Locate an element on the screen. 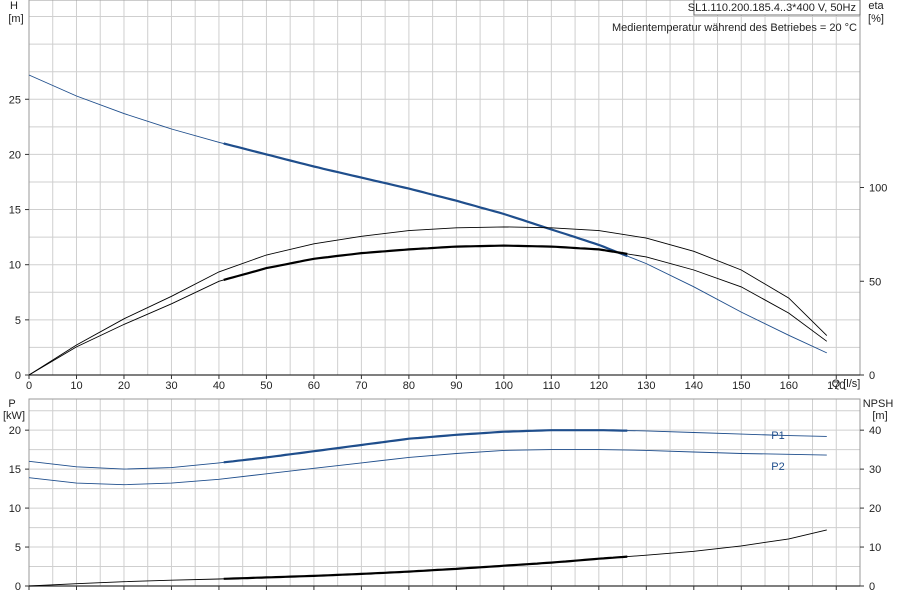 The width and height of the screenshot is (900, 600). x-tick-label: 150 is located at coordinates (741, 386).